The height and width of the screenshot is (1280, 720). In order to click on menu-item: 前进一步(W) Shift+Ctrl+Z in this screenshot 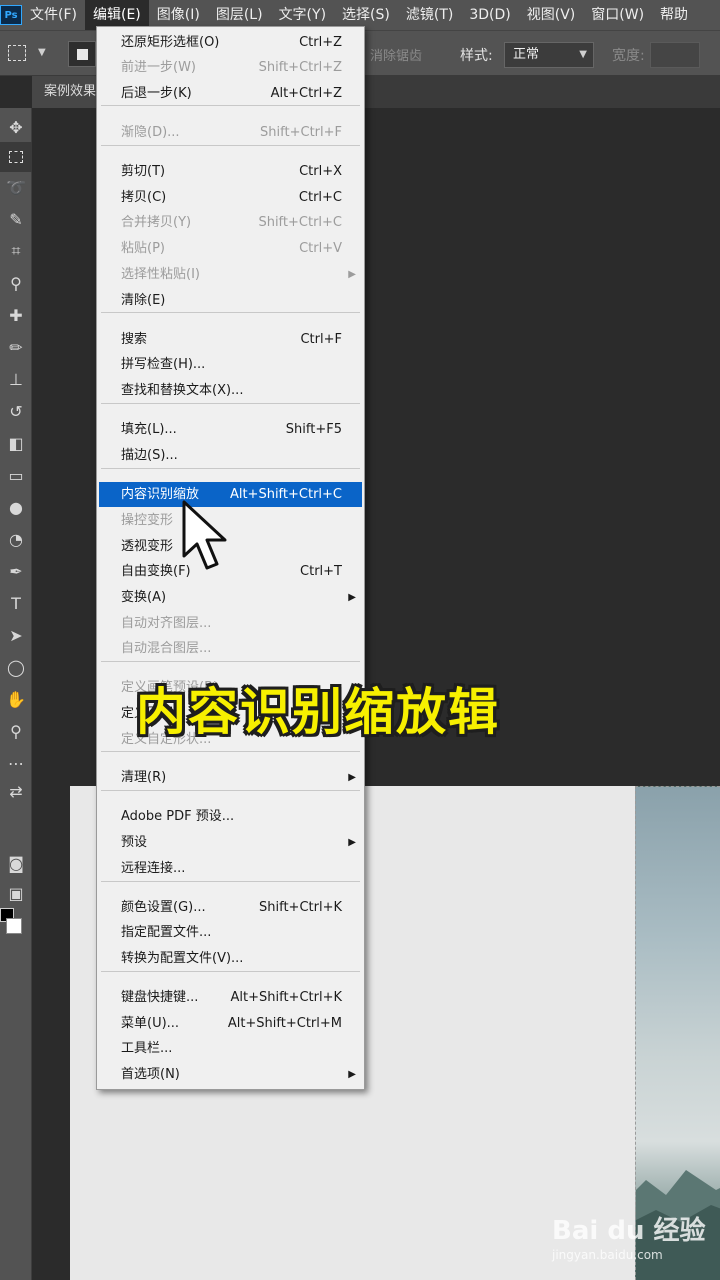, I will do `click(230, 67)`.